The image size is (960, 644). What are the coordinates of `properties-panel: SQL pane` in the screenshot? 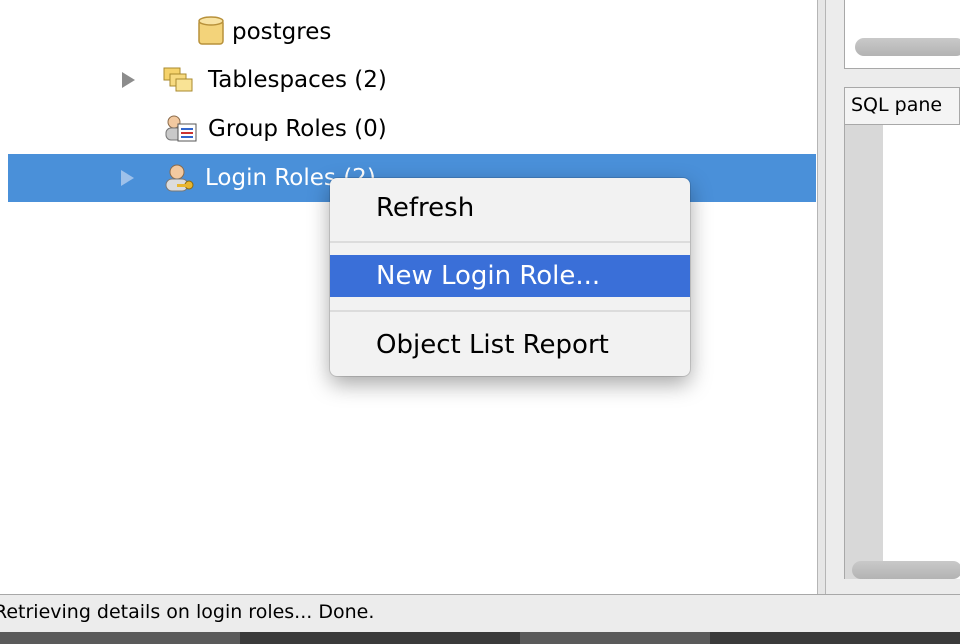 It's located at (893, 297).